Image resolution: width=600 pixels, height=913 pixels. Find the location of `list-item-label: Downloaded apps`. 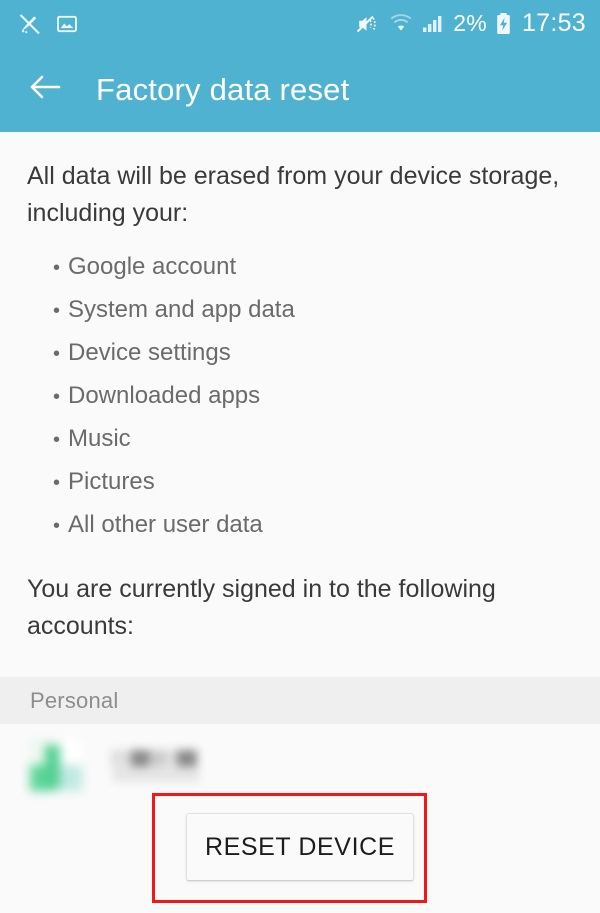

list-item-label: Downloaded apps is located at coordinates (164, 395).